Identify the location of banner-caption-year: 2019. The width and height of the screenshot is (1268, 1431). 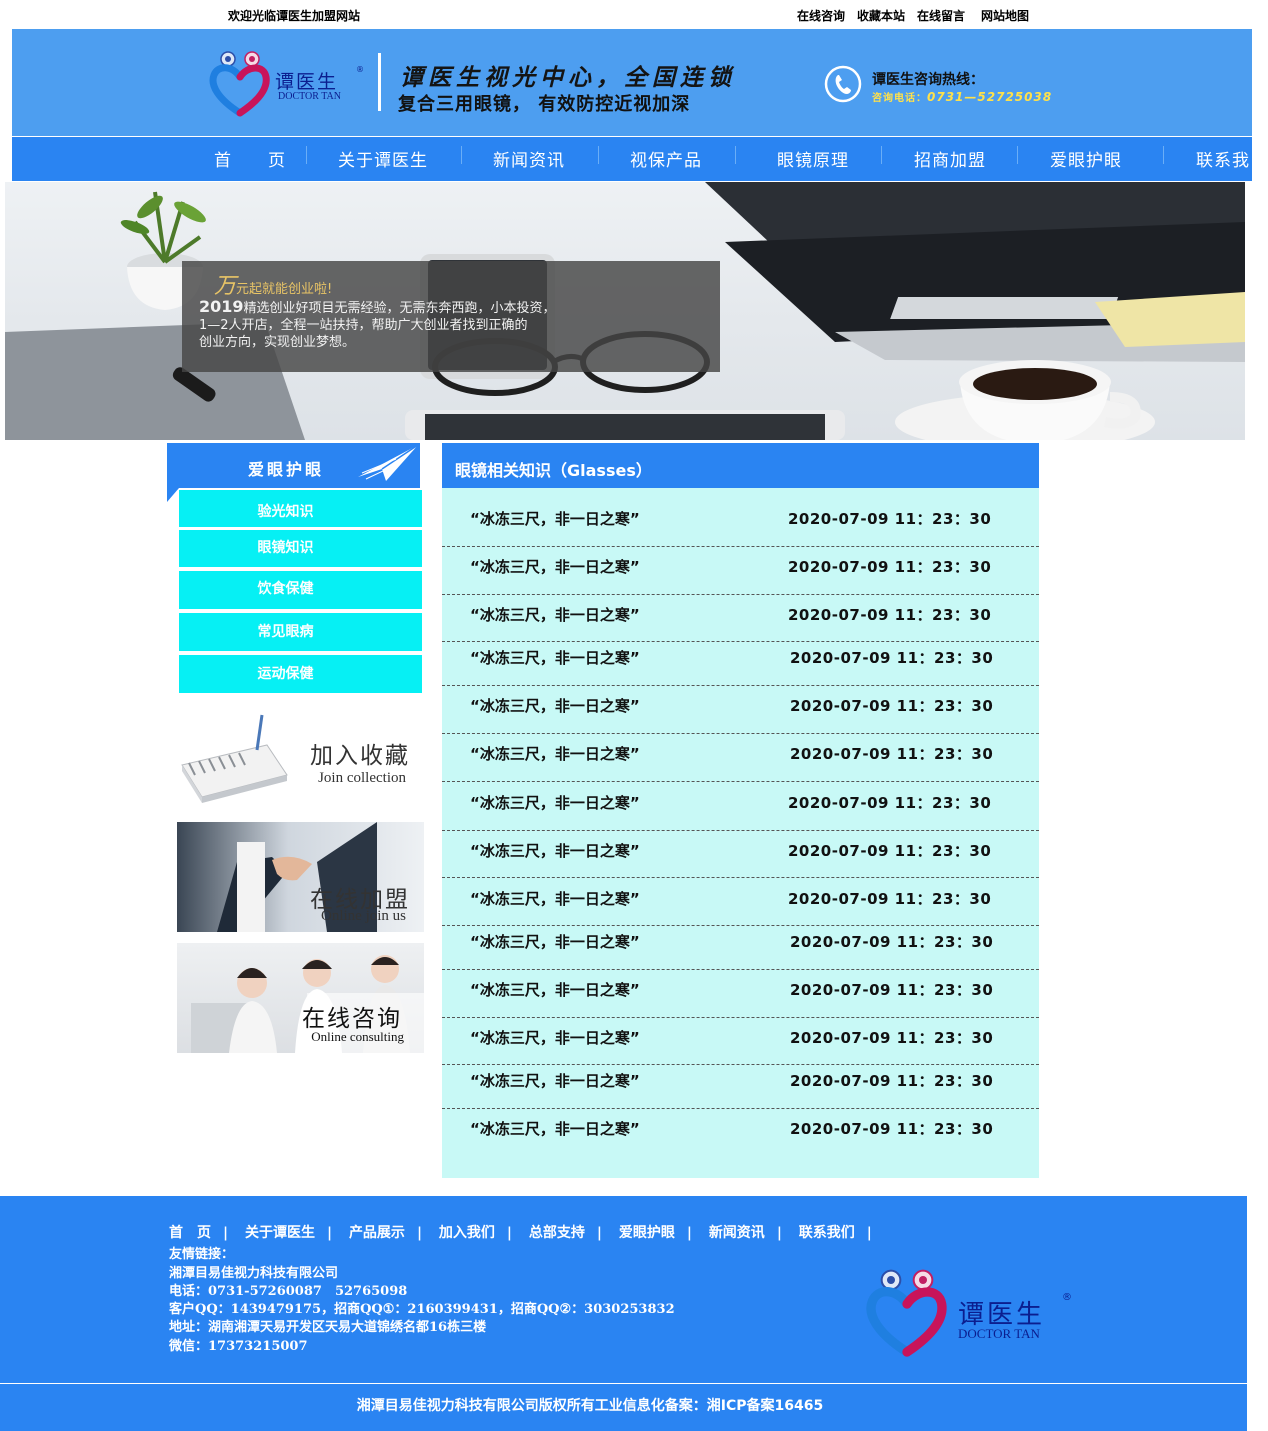
(221, 306).